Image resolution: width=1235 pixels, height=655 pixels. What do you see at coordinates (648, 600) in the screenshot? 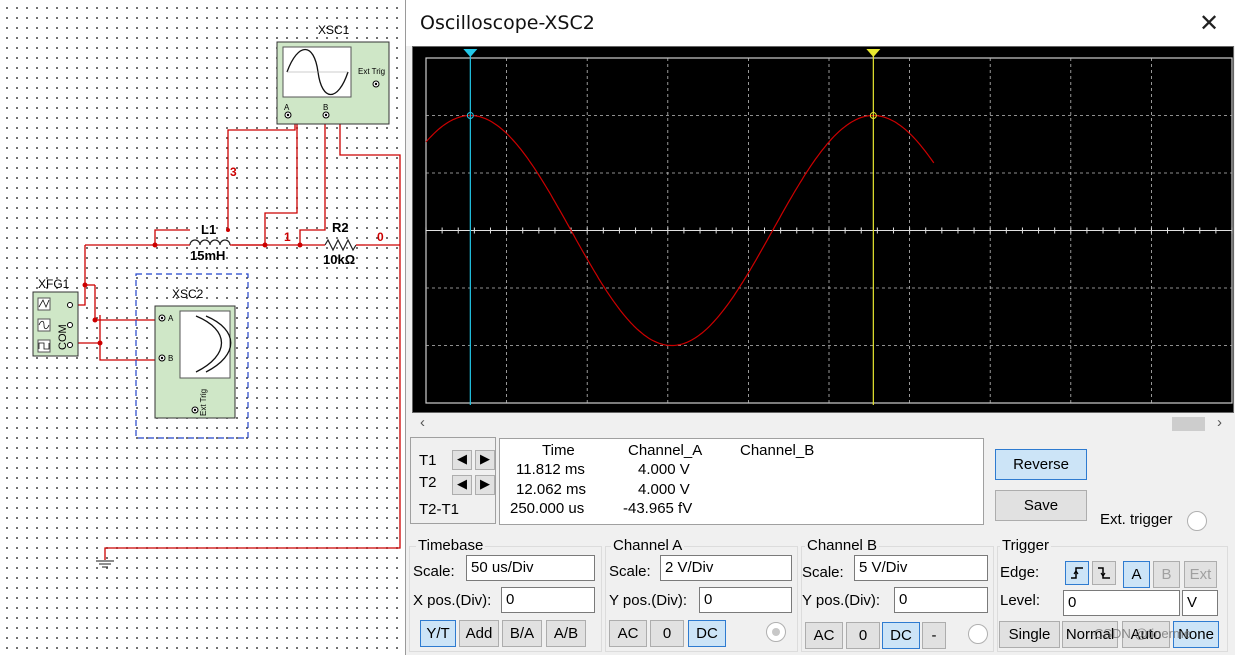
I see `channel-a-ypos-label: Y pos.(Div):` at bounding box center [648, 600].